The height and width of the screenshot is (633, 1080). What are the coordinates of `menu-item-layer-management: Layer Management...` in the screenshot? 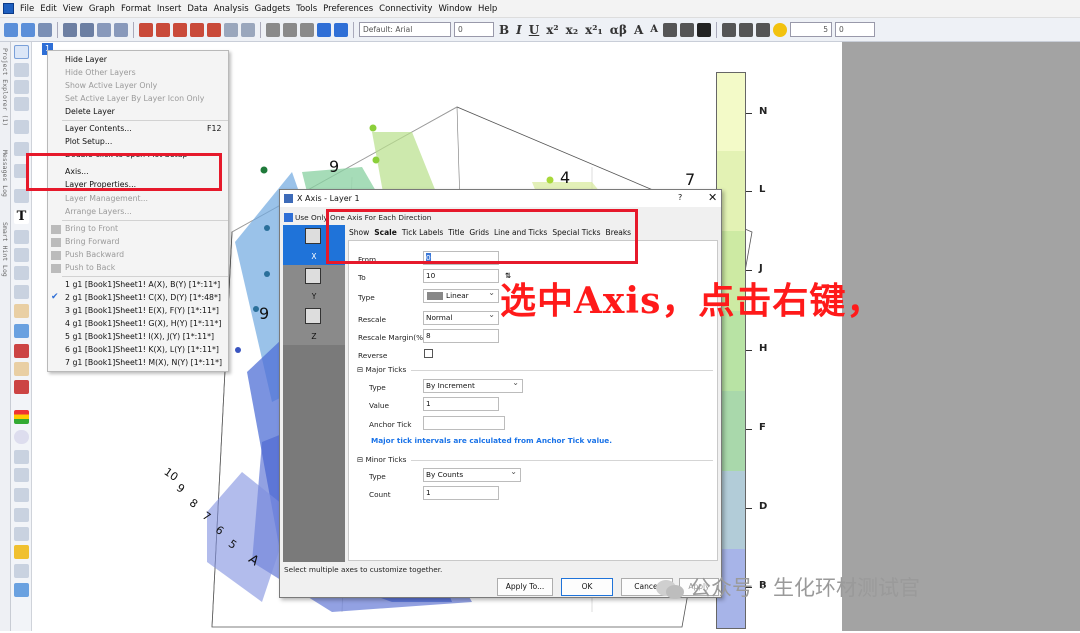 It's located at (106, 198).